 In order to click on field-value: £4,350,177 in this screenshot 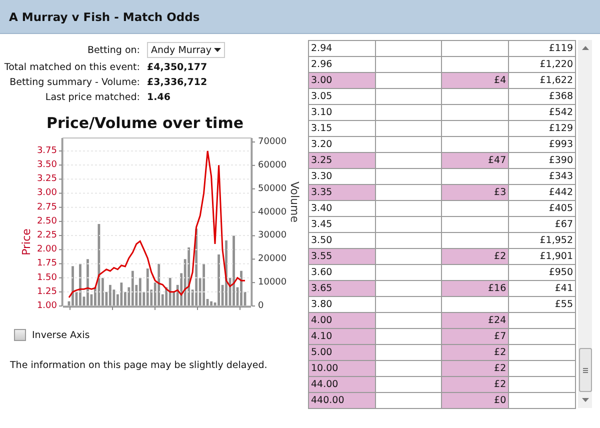, I will do `click(177, 67)`.